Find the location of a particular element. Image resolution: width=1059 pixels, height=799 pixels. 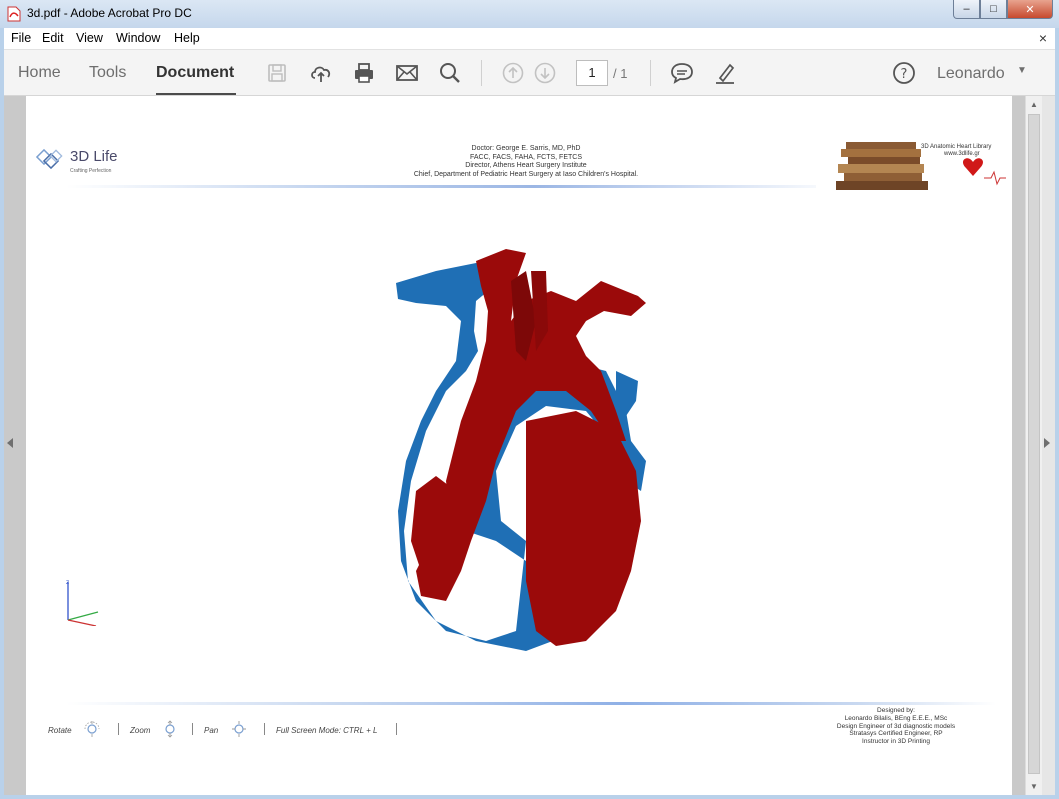

close-button: ✕ is located at coordinates (1030, 9).